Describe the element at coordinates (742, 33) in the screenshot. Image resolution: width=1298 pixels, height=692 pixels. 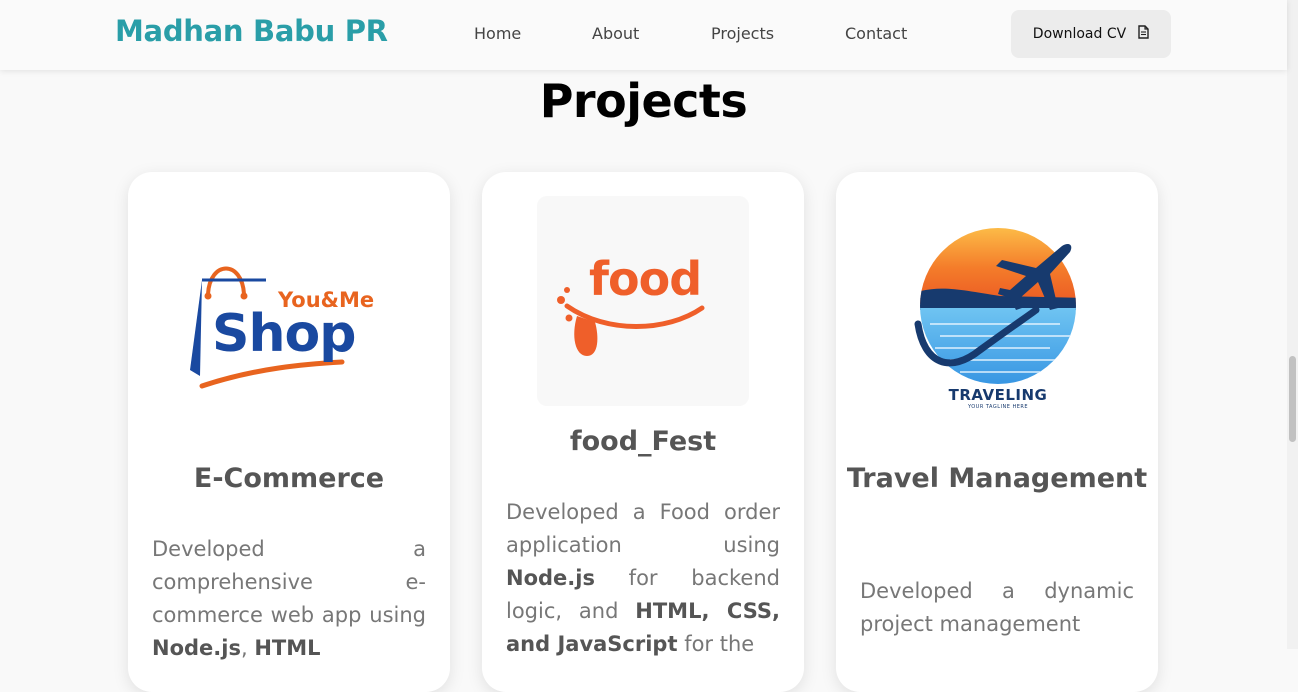
I see `nav-projects: Projects` at that location.